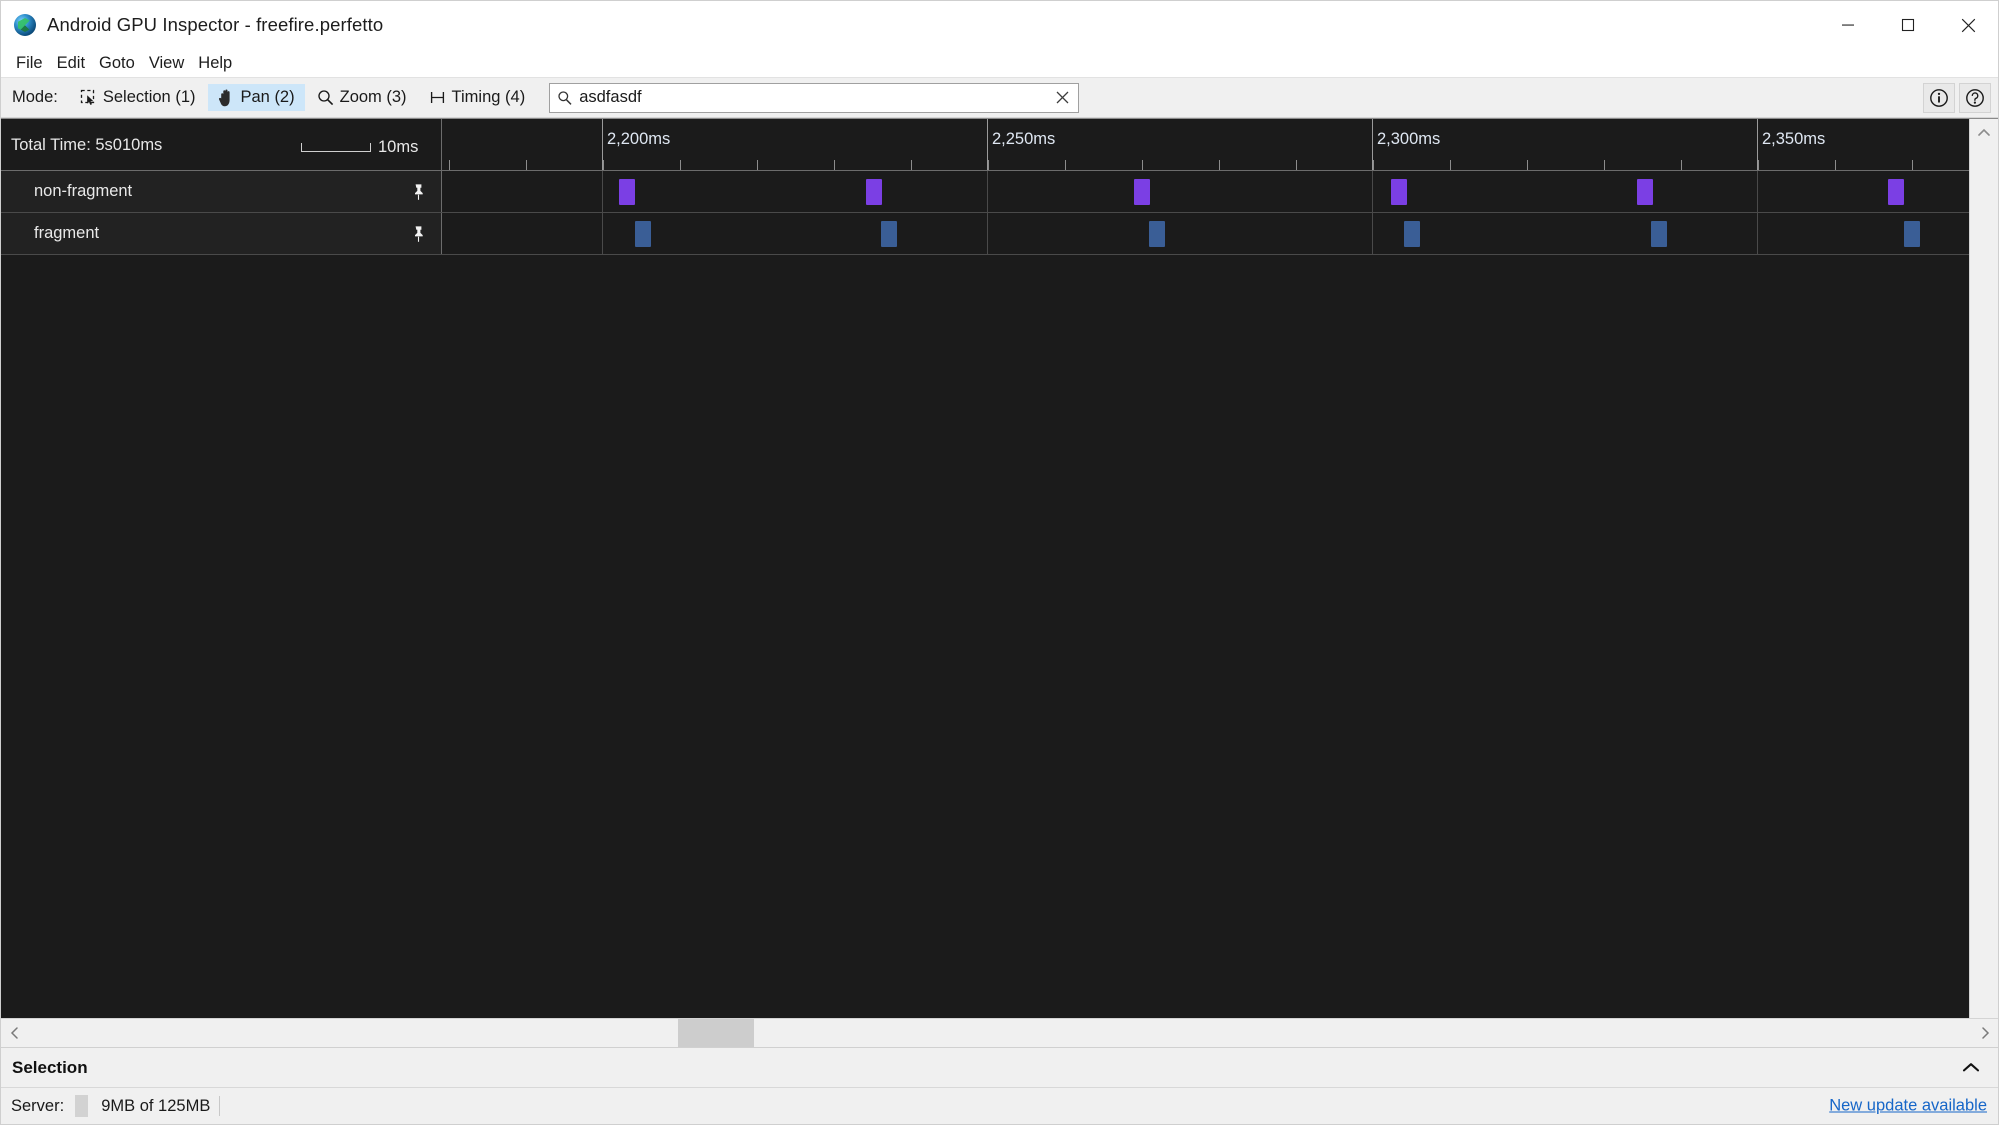  I want to click on hand-icon, so click(226, 98).